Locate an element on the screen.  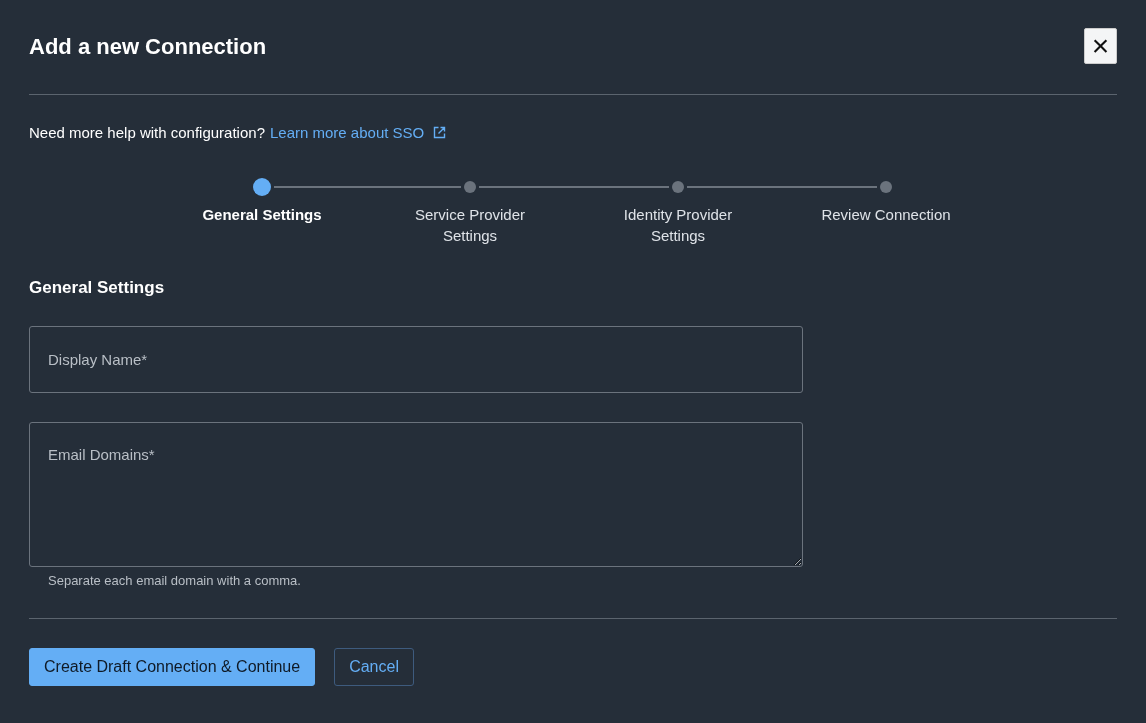
close-button: × is located at coordinates (1100, 46).